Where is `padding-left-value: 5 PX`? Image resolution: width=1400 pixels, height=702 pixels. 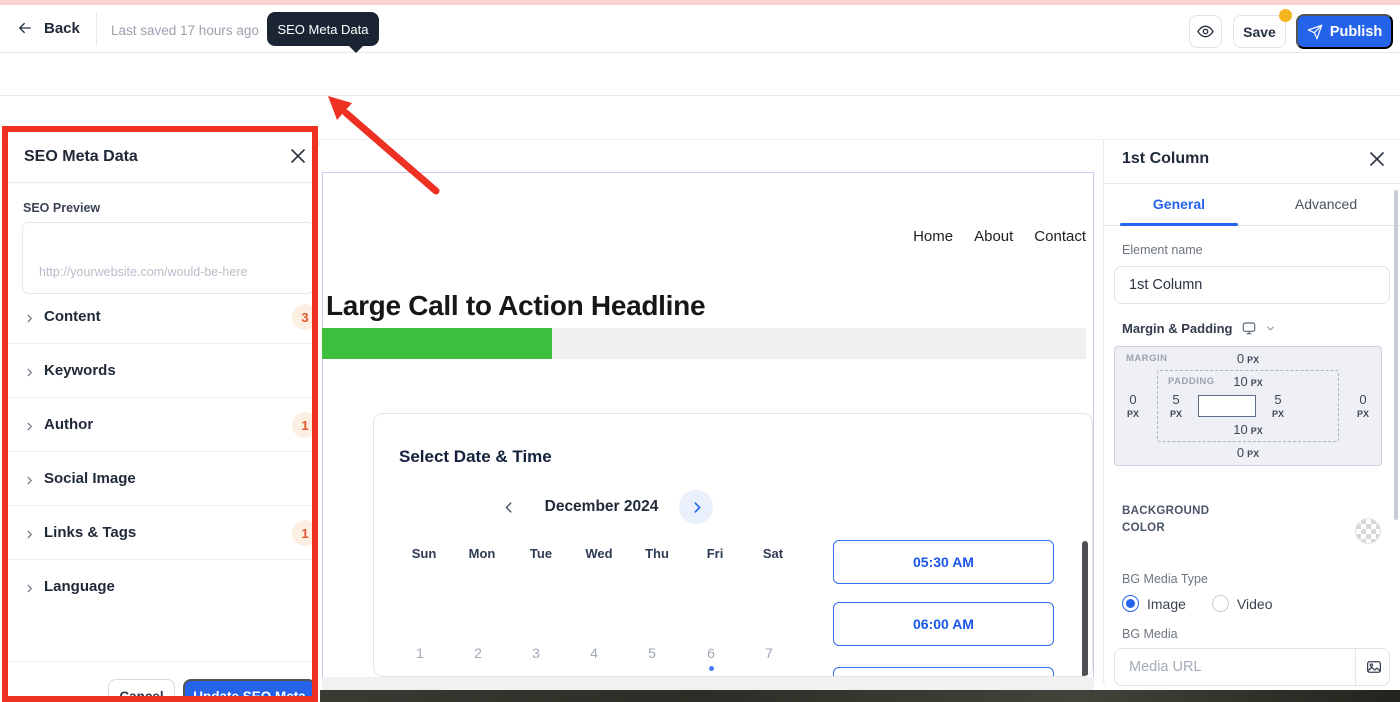 padding-left-value: 5 PX is located at coordinates (1176, 406).